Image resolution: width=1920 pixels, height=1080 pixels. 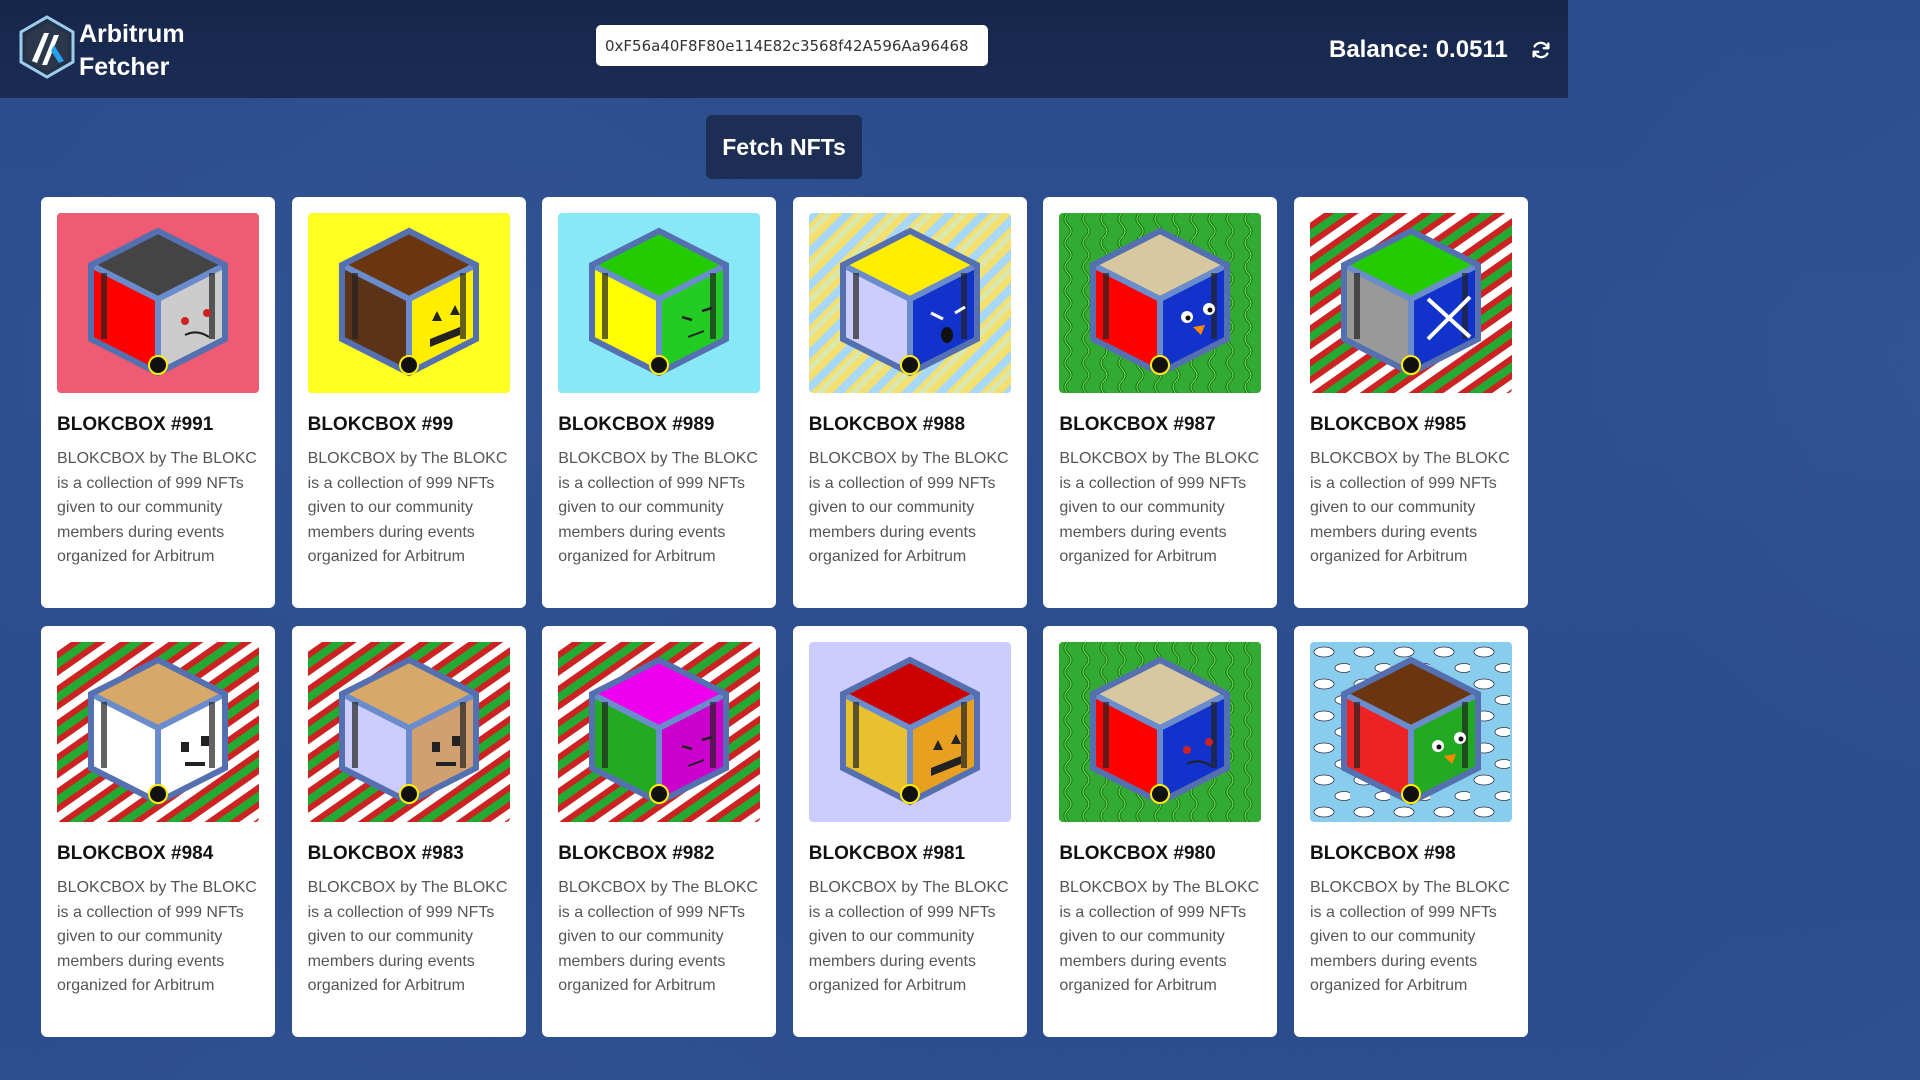 I want to click on brand-line-2: Fetcher, so click(x=124, y=67).